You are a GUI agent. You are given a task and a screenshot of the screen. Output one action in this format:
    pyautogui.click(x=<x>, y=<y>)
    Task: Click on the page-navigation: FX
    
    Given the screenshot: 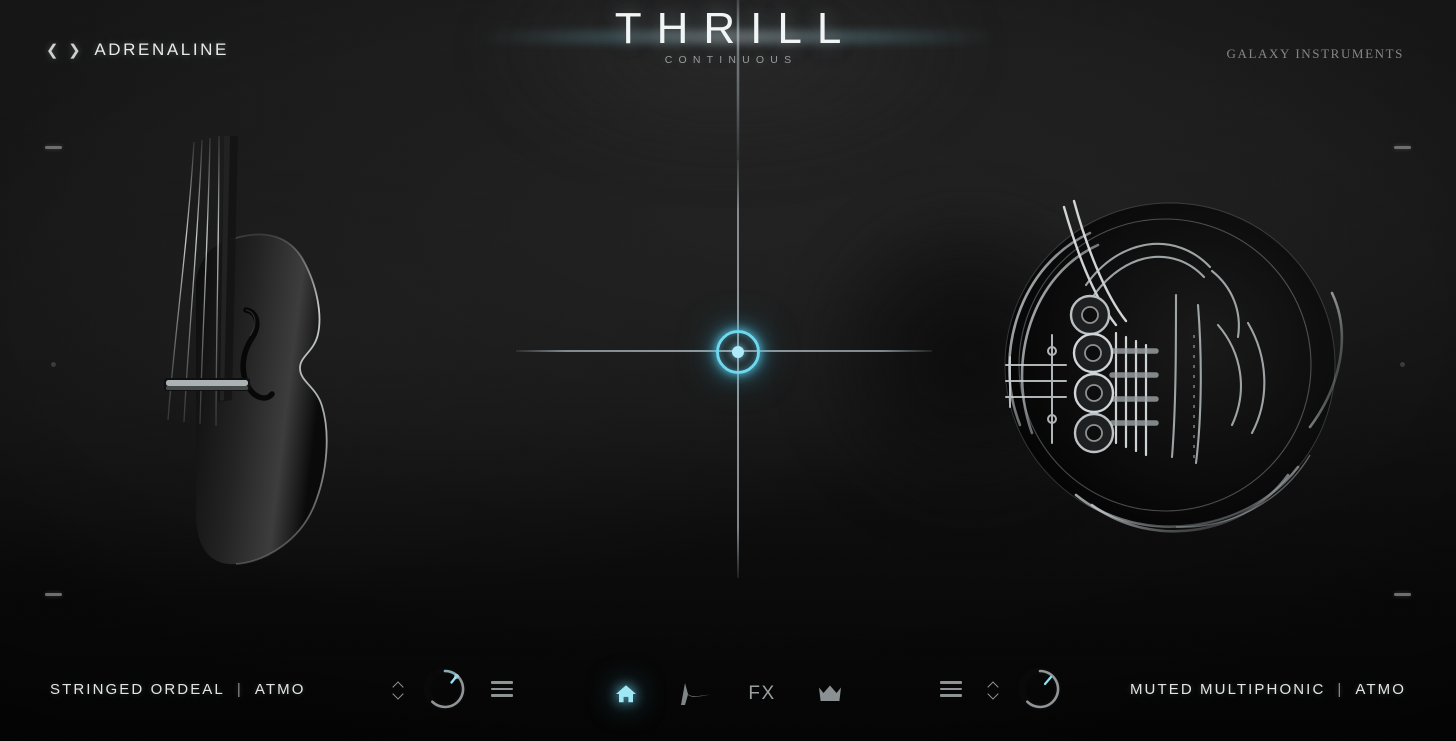 What is the action you would take?
    pyautogui.click(x=728, y=694)
    